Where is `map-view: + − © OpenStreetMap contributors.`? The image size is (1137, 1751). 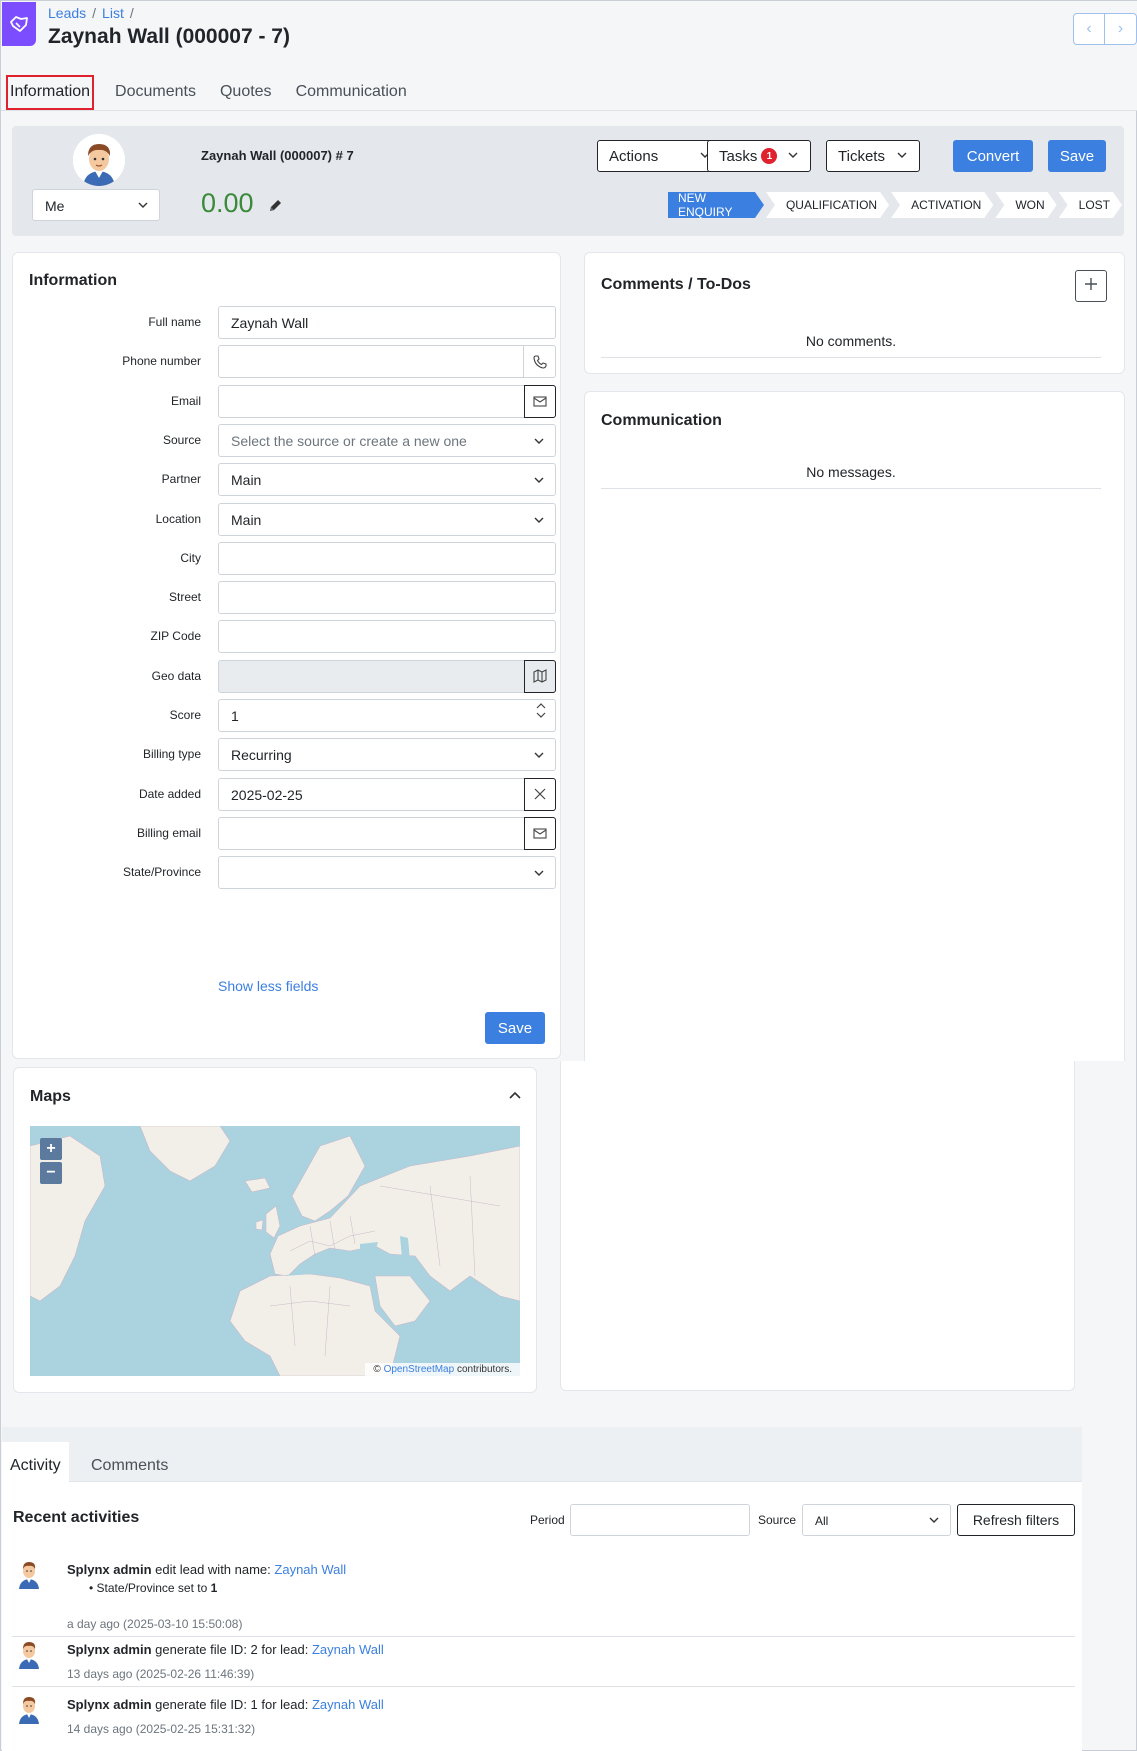 map-view: + − © OpenStreetMap contributors. is located at coordinates (275, 1251).